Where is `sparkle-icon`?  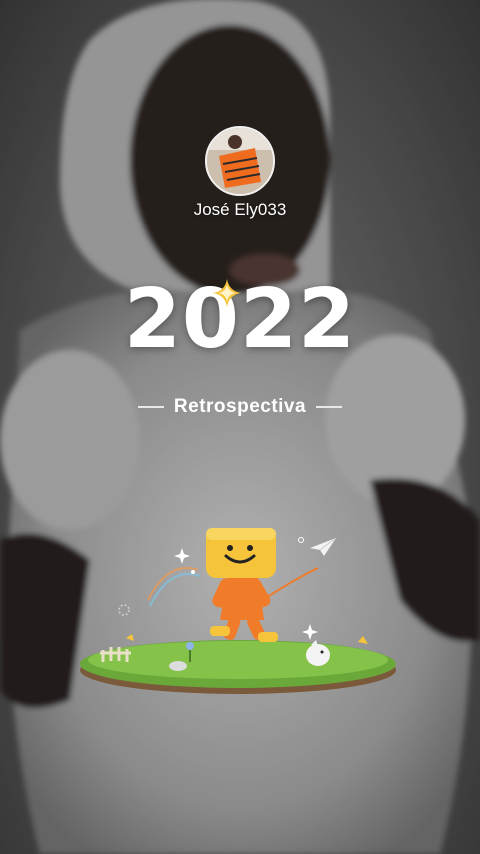 sparkle-icon is located at coordinates (227, 293).